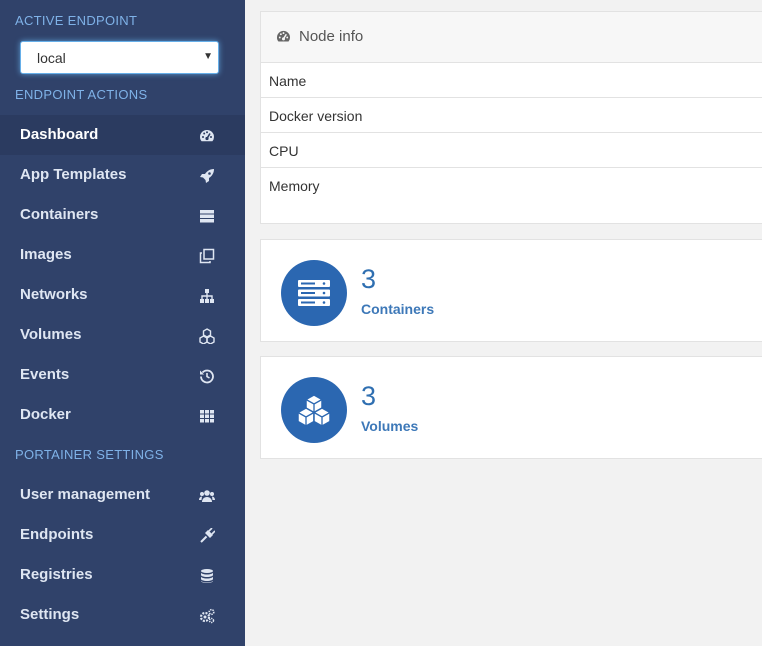 This screenshot has width=762, height=646. I want to click on sidebar-item-label: App Templates, so click(73, 174).